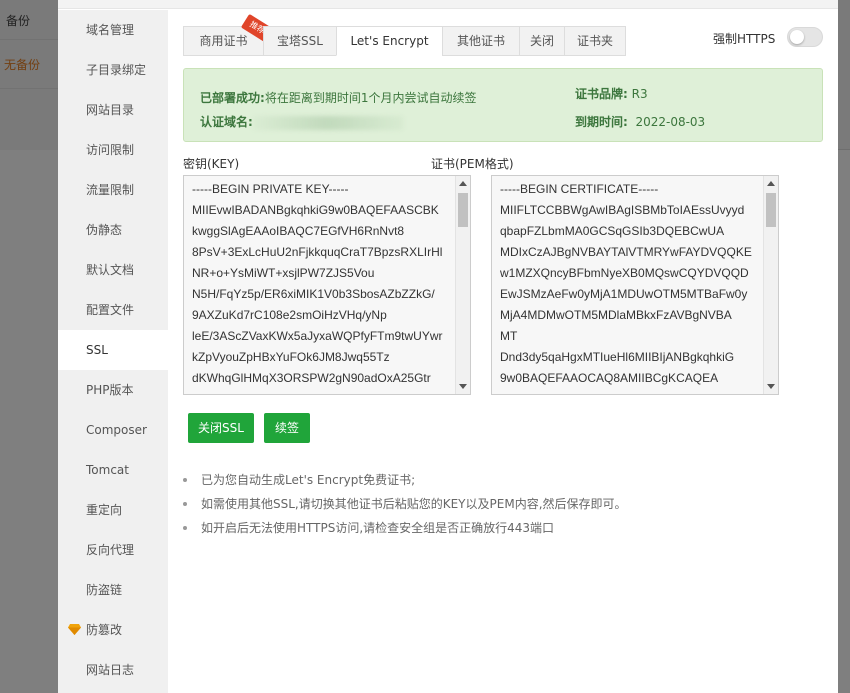  Describe the element at coordinates (480, 41) in the screenshot. I see `tab-other-cert: 其他证书` at that location.